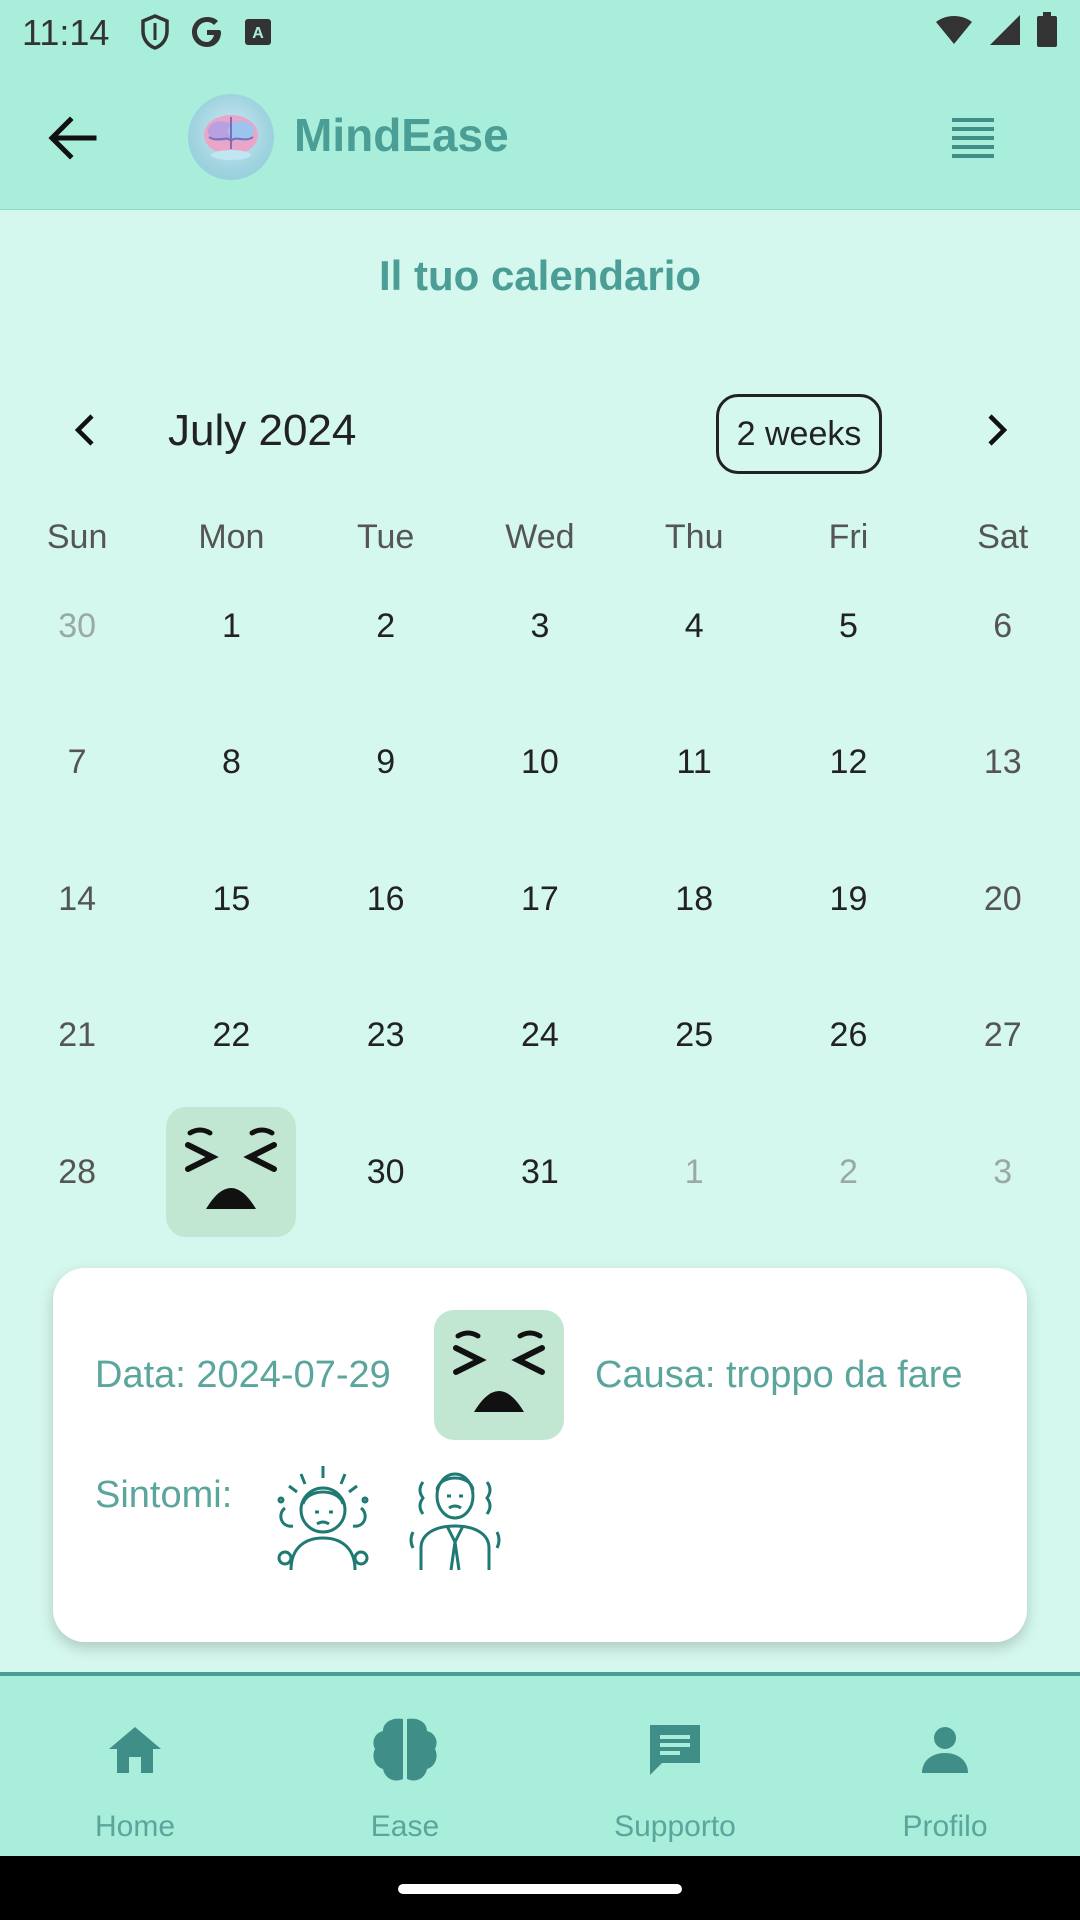  I want to click on home-gesture-handle, so click(540, 1889).